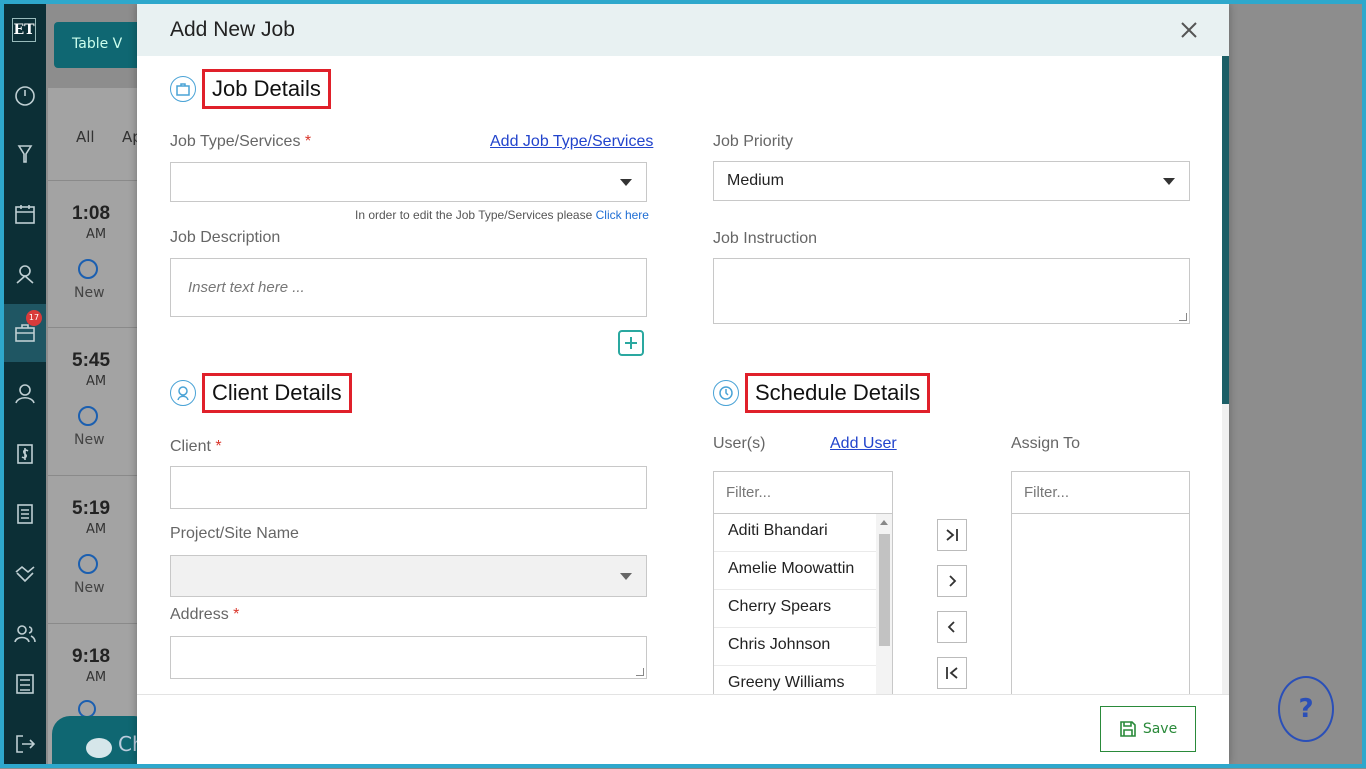  Describe the element at coordinates (234, 533) in the screenshot. I see `project-site-label: Project/Site Name` at that location.